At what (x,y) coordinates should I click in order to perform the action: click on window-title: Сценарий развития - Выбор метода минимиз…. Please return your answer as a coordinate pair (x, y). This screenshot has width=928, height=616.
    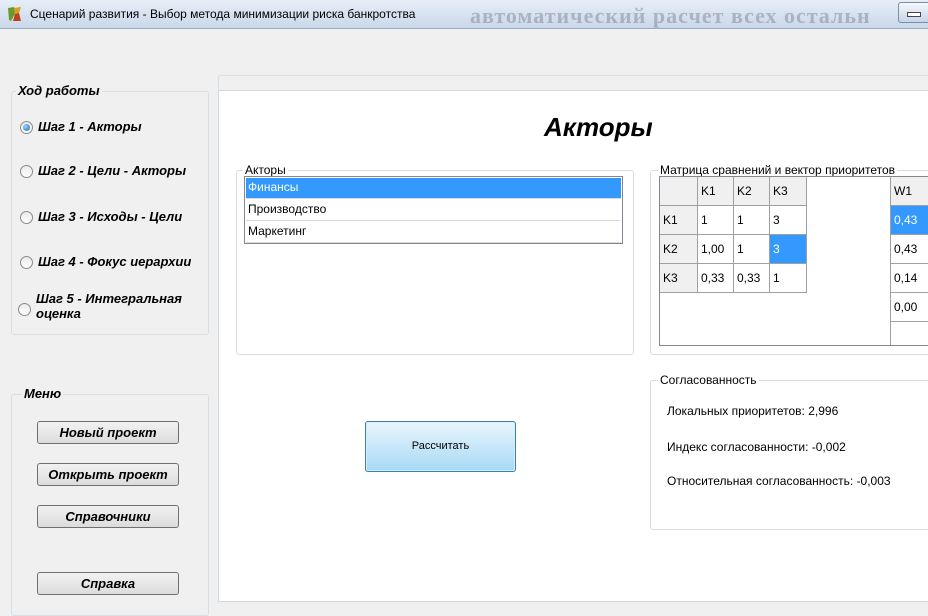
    Looking at the image, I should click on (223, 14).